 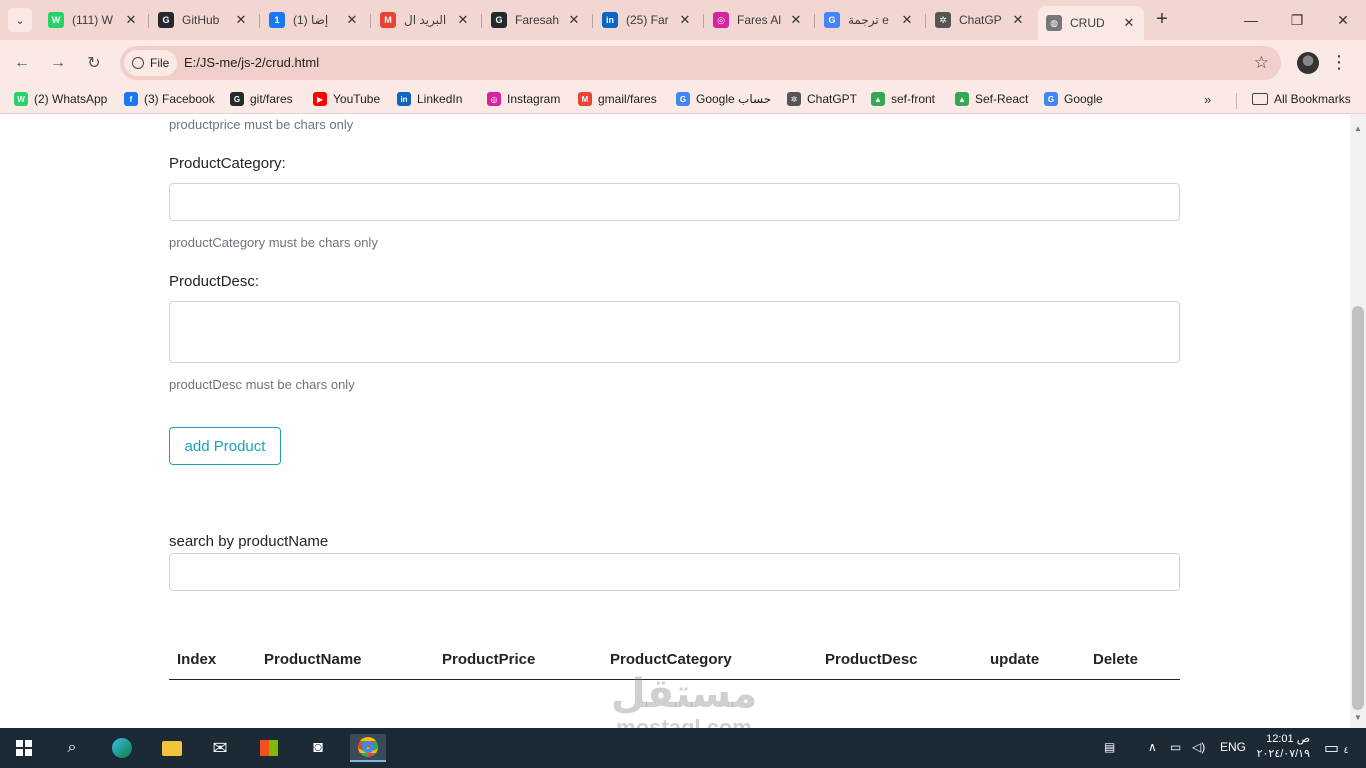 What do you see at coordinates (980, 20) in the screenshot?
I see `tab-chatgpt: ✲ ChatGP ✕` at bounding box center [980, 20].